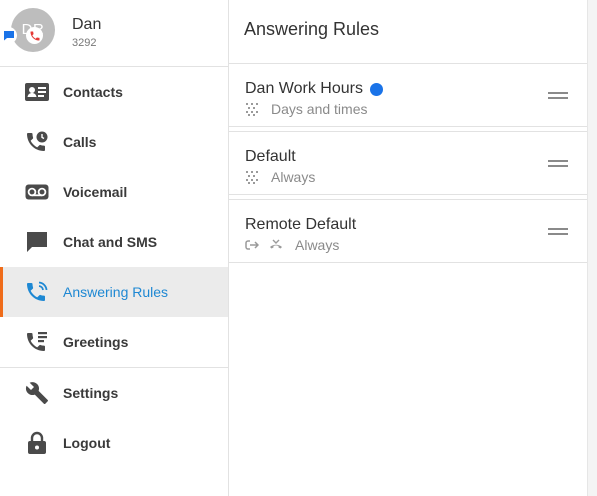 Image resolution: width=597 pixels, height=496 pixels. I want to click on sidebar-item-label: Settings, so click(91, 393).